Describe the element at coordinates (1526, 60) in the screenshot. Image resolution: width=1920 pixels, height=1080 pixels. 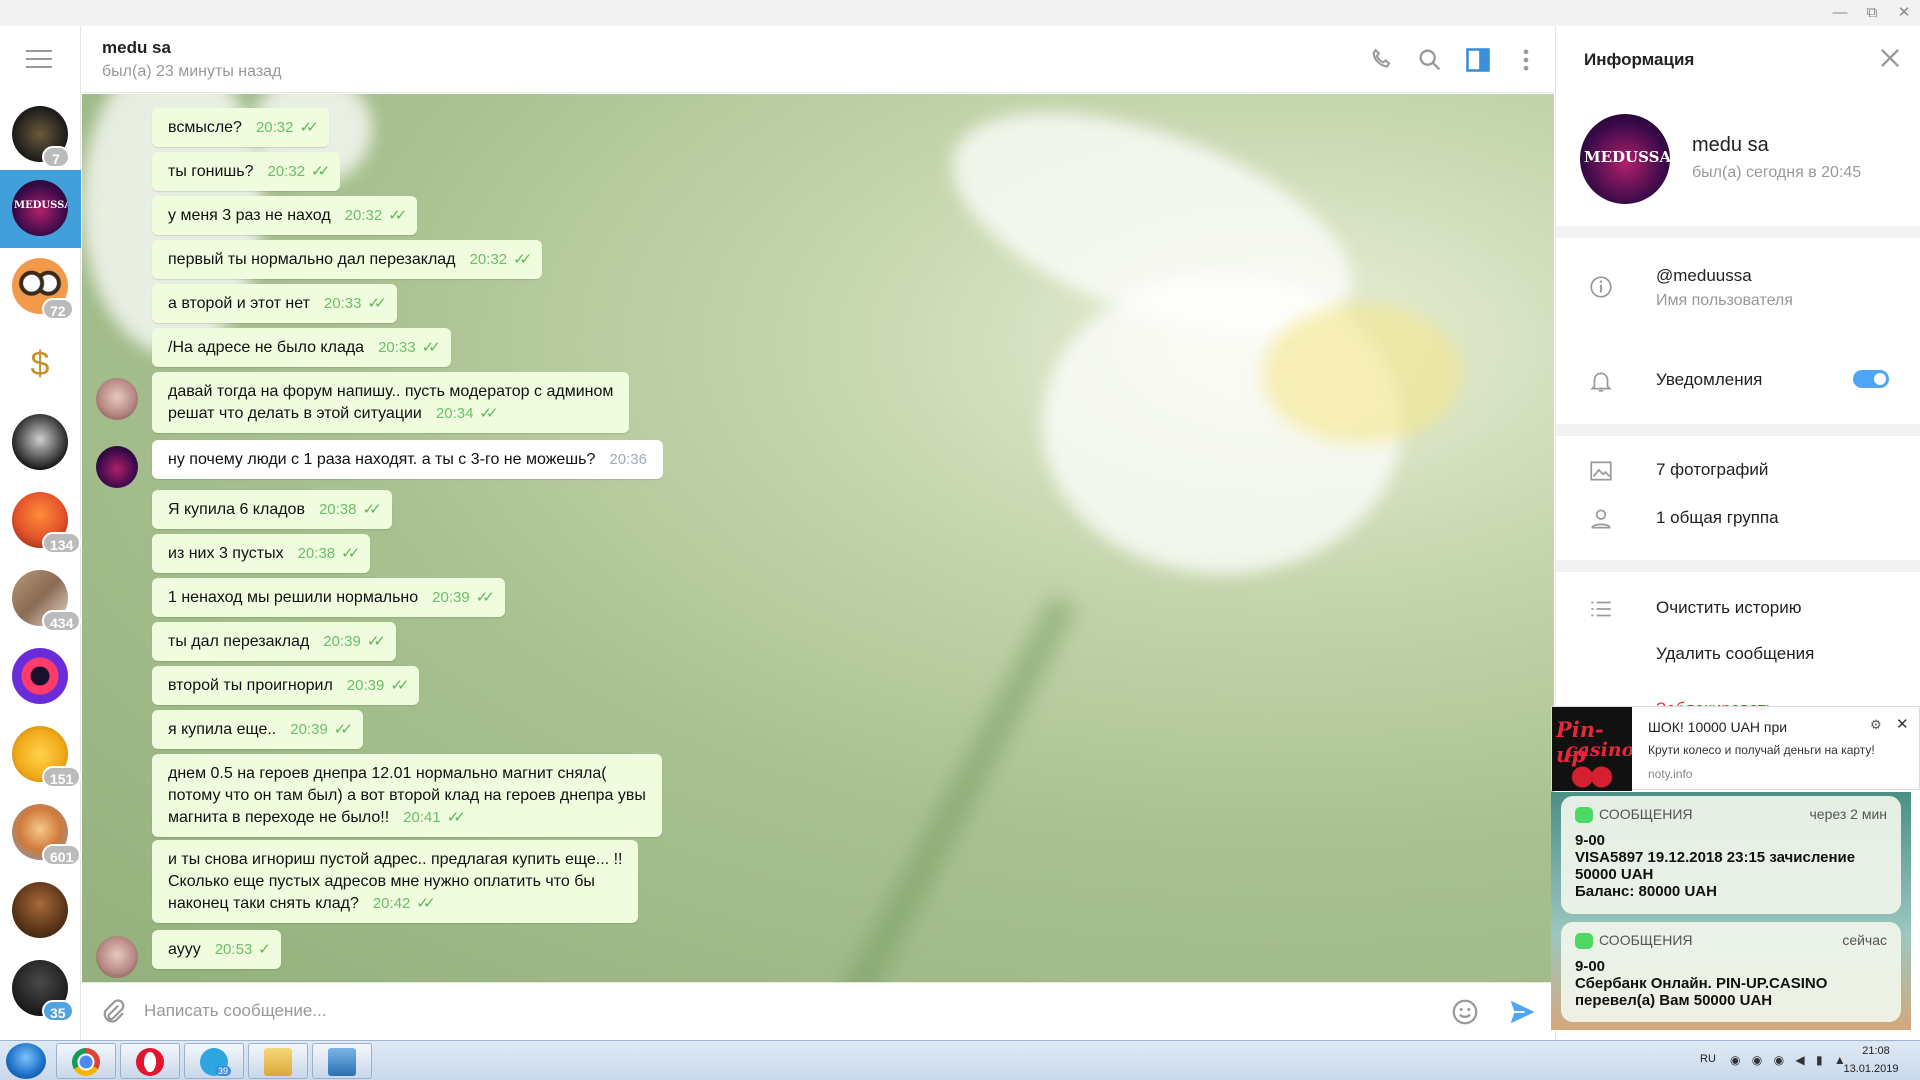
I see `more-options-icon` at that location.